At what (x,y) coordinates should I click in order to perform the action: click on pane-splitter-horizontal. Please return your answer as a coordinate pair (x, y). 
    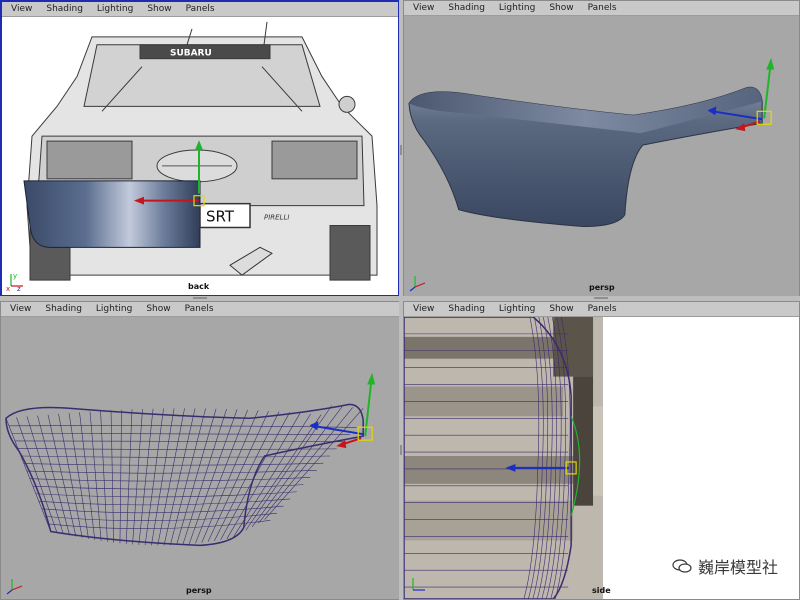
    Looking at the image, I should click on (400, 298).